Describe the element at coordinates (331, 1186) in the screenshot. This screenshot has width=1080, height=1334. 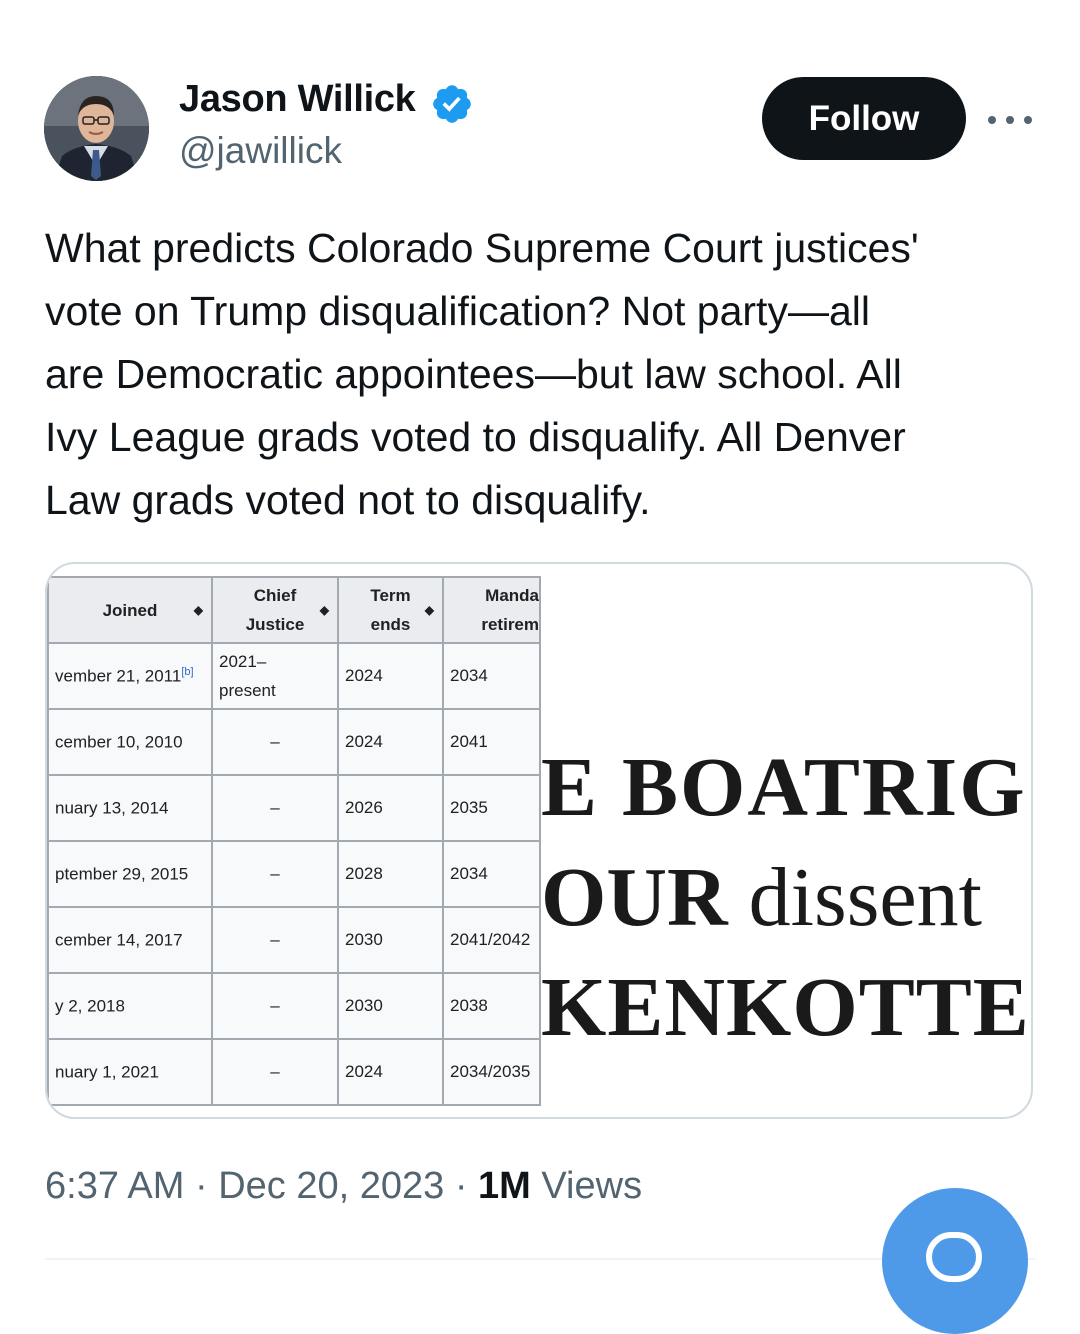
I see `tweet-date: Dec 20, 2023` at that location.